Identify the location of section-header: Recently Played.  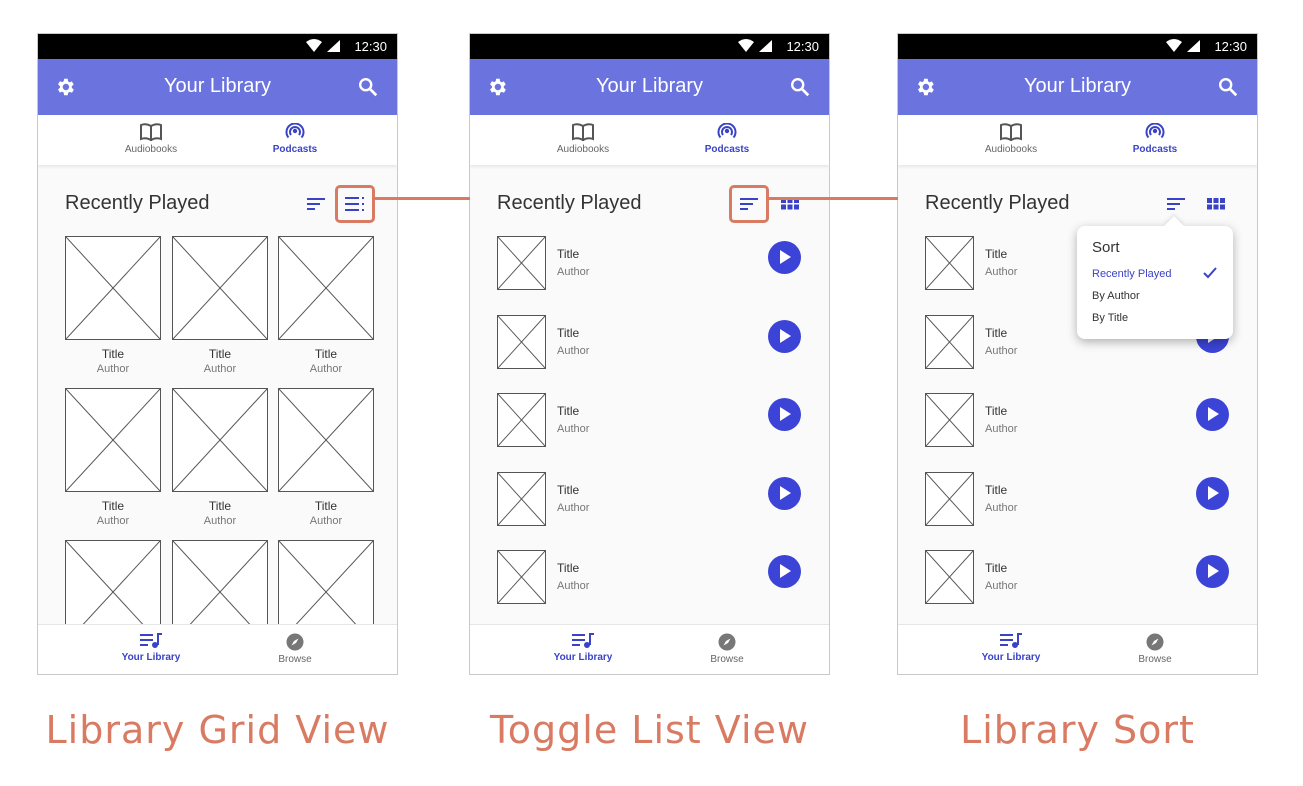
(1077, 200).